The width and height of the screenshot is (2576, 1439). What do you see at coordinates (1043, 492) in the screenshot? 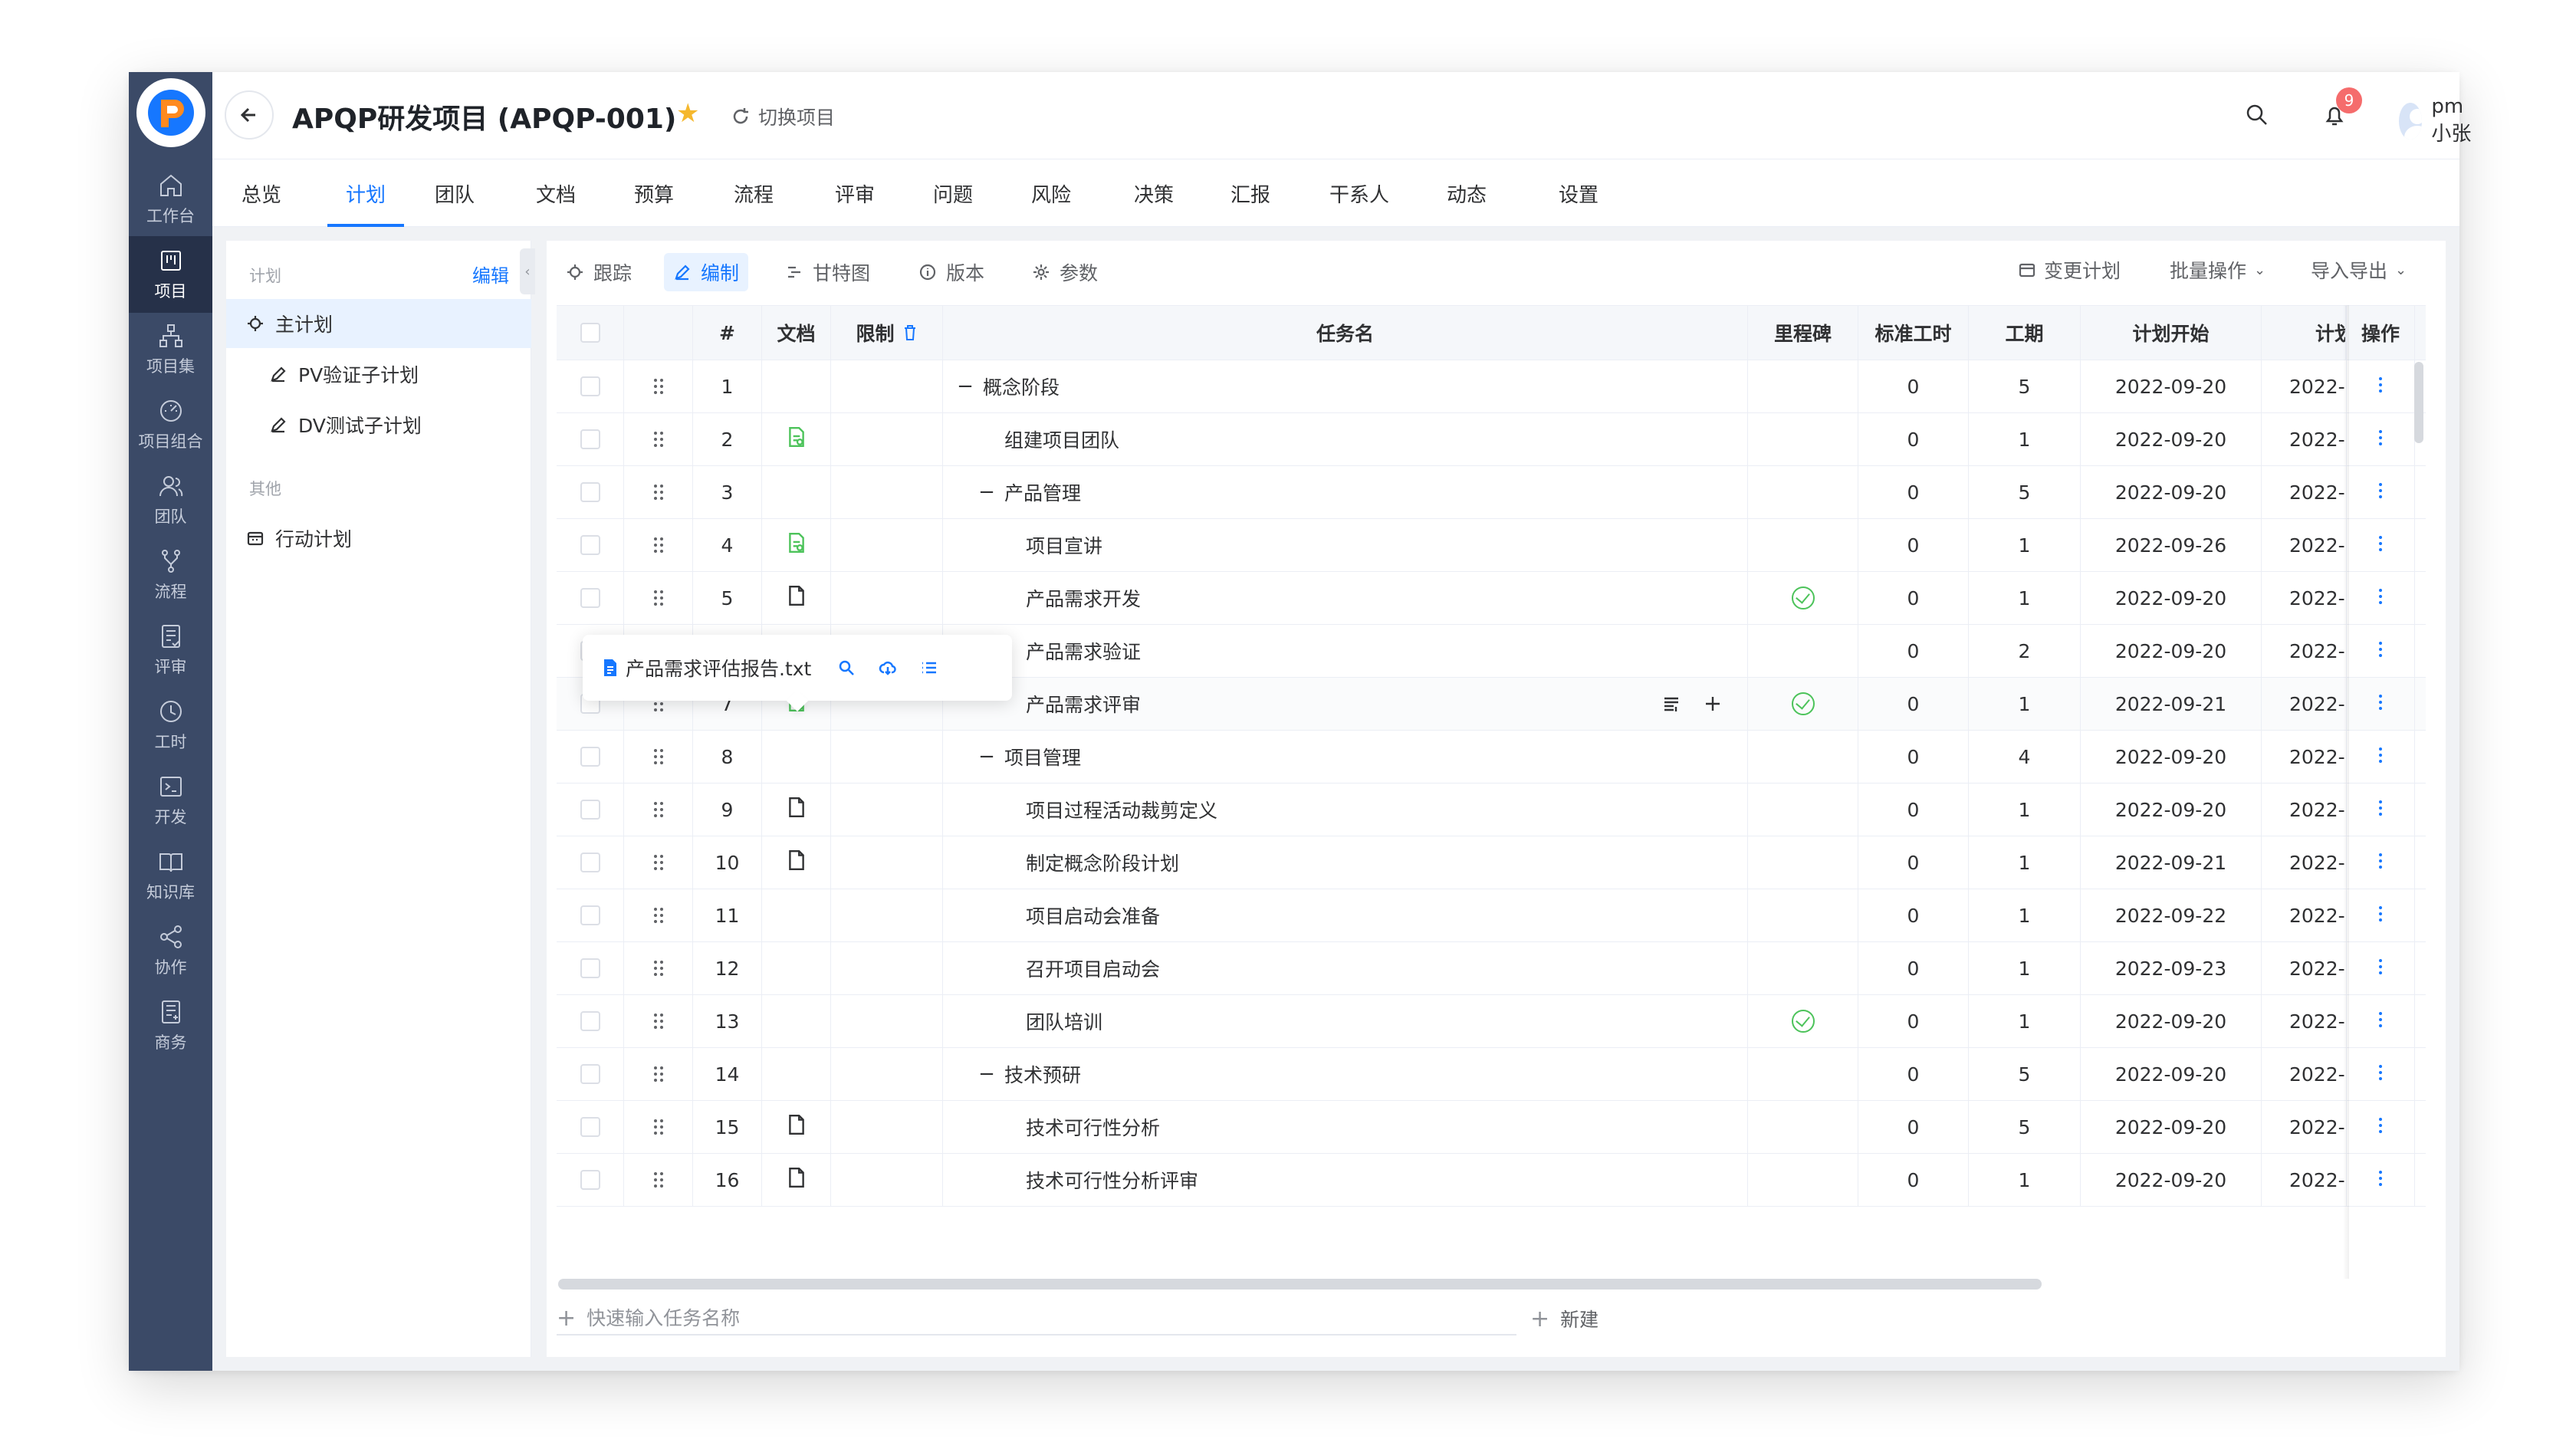
I see `task-name-text: 产品管理` at bounding box center [1043, 492].